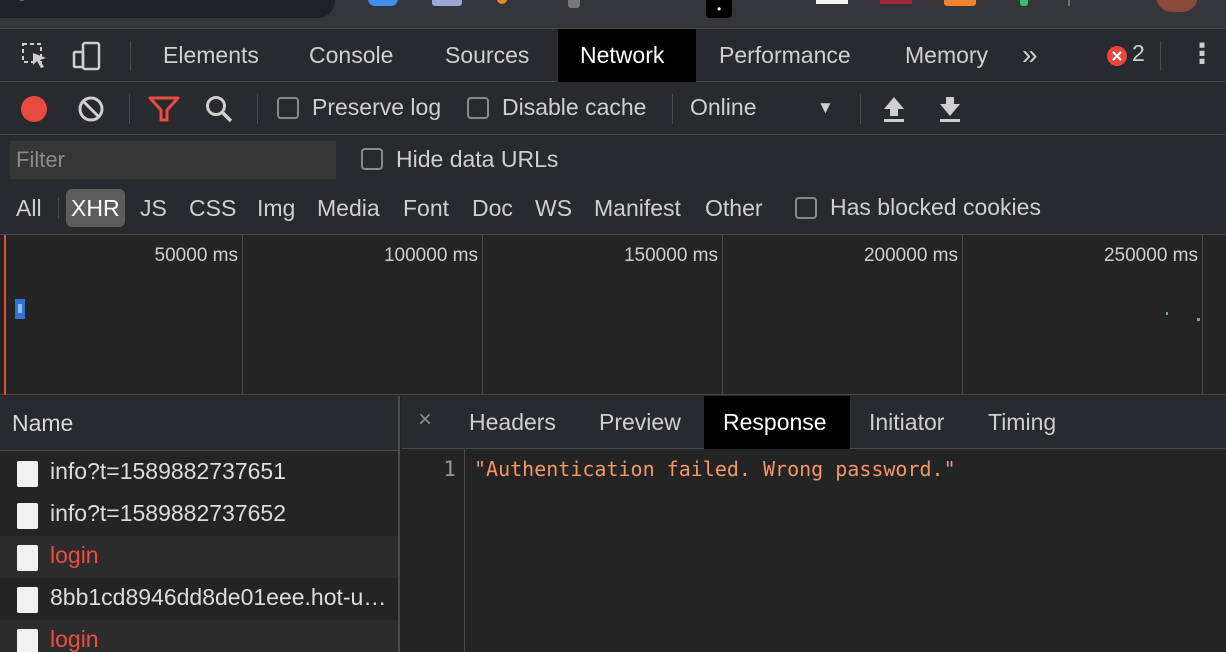 The image size is (1226, 652). I want to click on tab-memory: Memory, so click(946, 55).